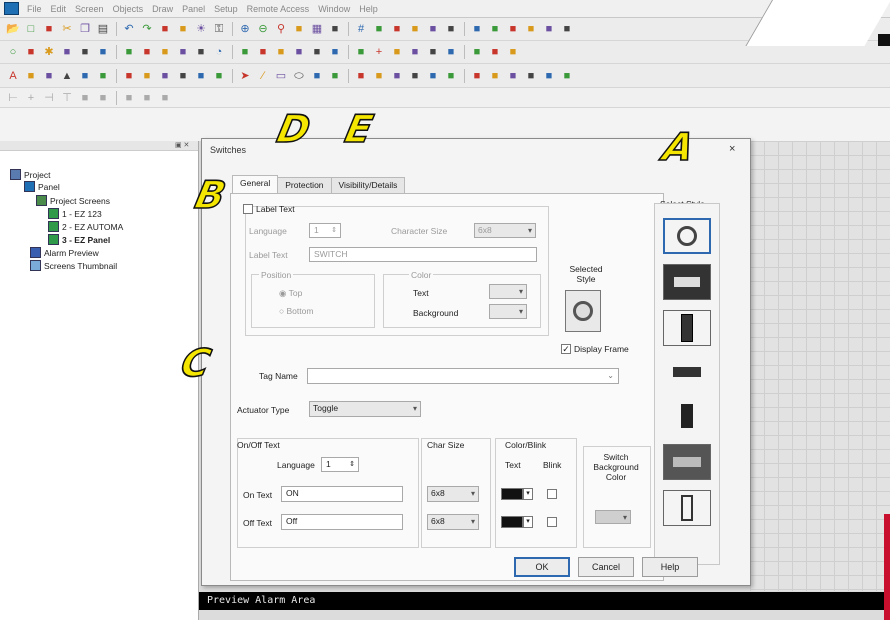  What do you see at coordinates (248, 209) in the screenshot?
I see `label-text-checkbox` at bounding box center [248, 209].